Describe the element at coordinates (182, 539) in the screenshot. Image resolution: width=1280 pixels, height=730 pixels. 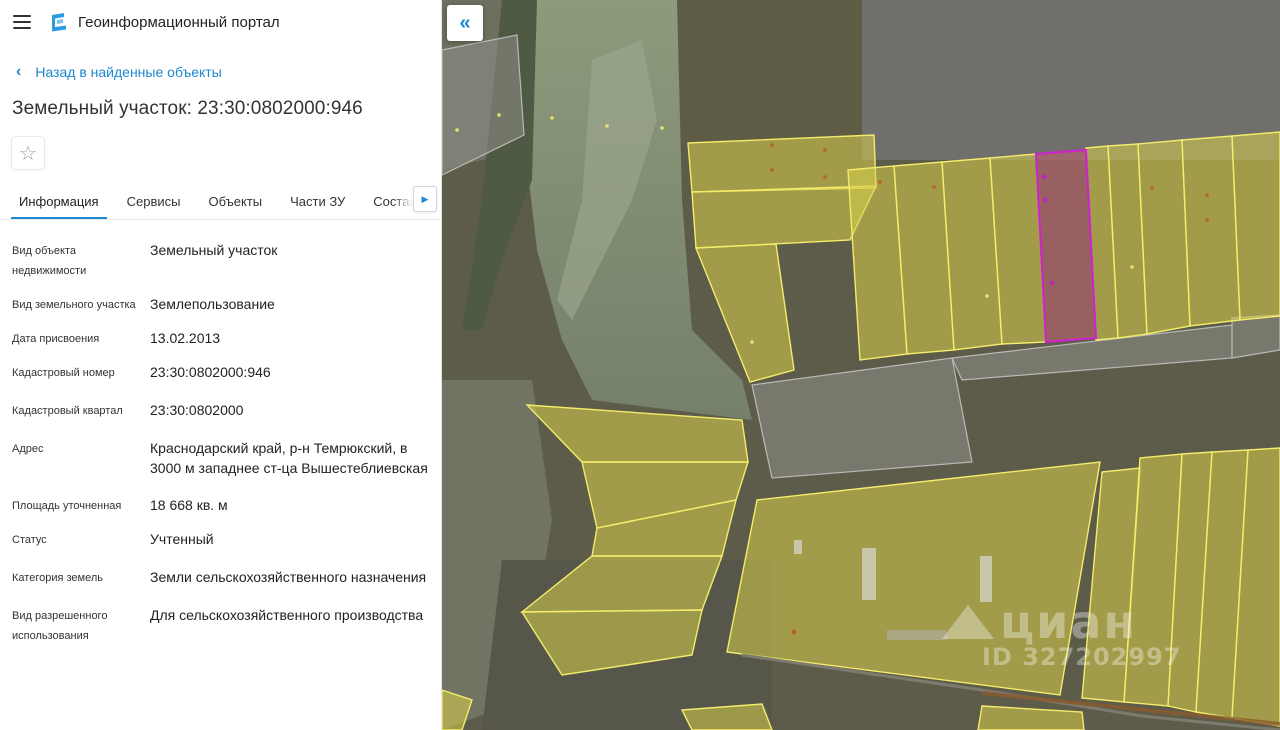
I see `property-value: Учтенный` at that location.